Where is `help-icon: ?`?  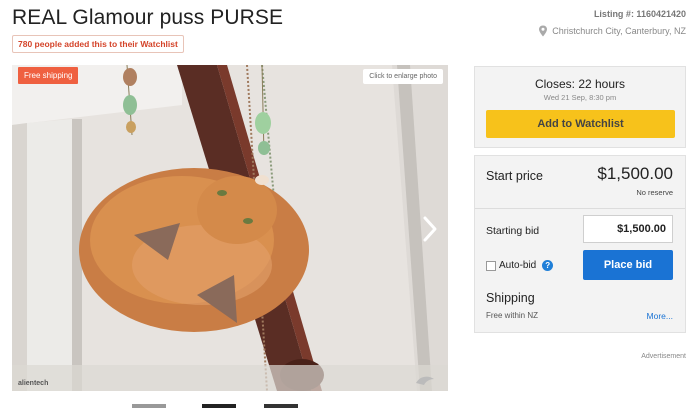
help-icon: ? is located at coordinates (548, 265).